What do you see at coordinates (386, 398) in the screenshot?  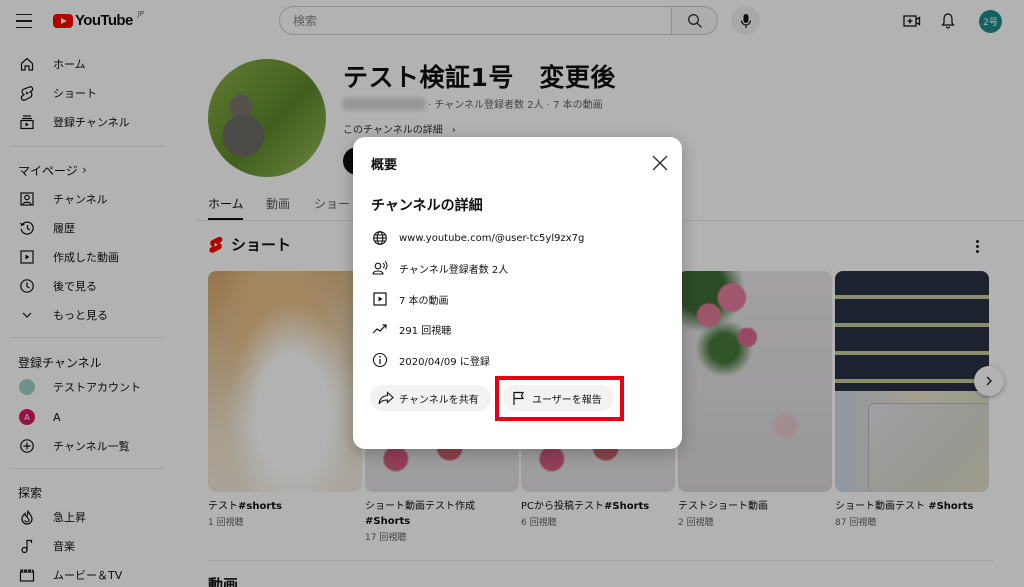 I see `share-icon` at bounding box center [386, 398].